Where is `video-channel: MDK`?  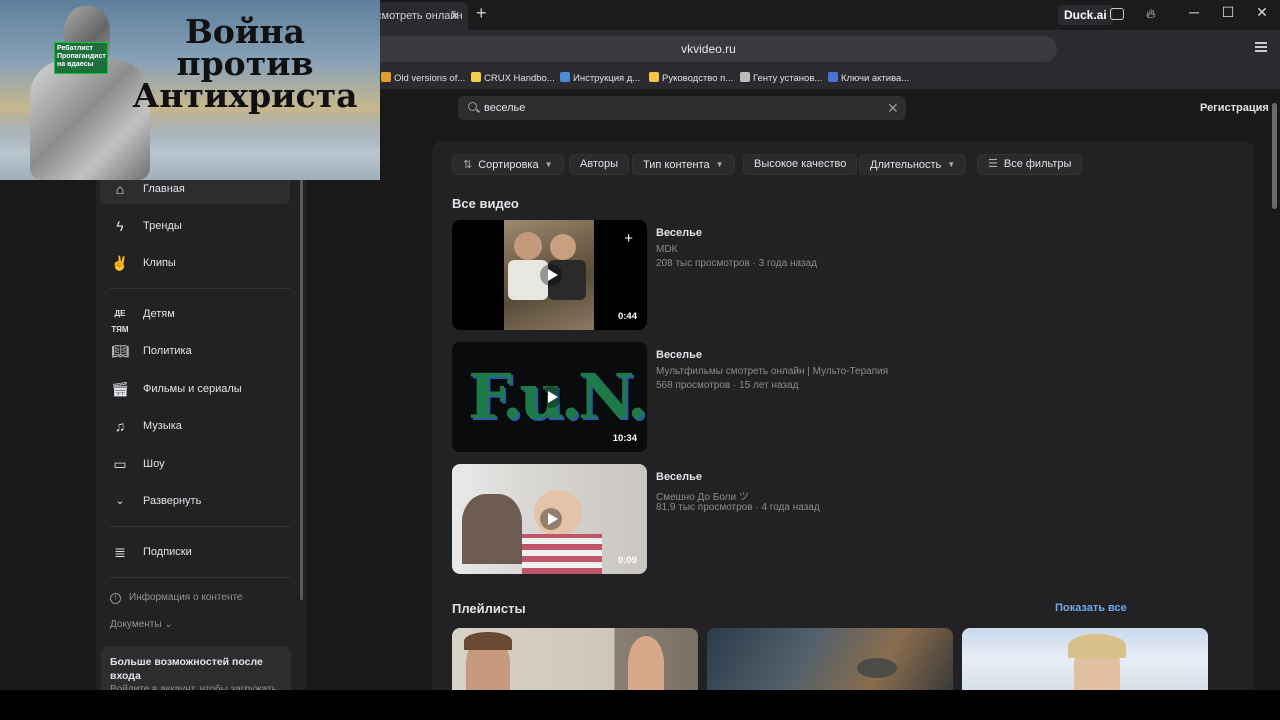 video-channel: MDK is located at coordinates (667, 249).